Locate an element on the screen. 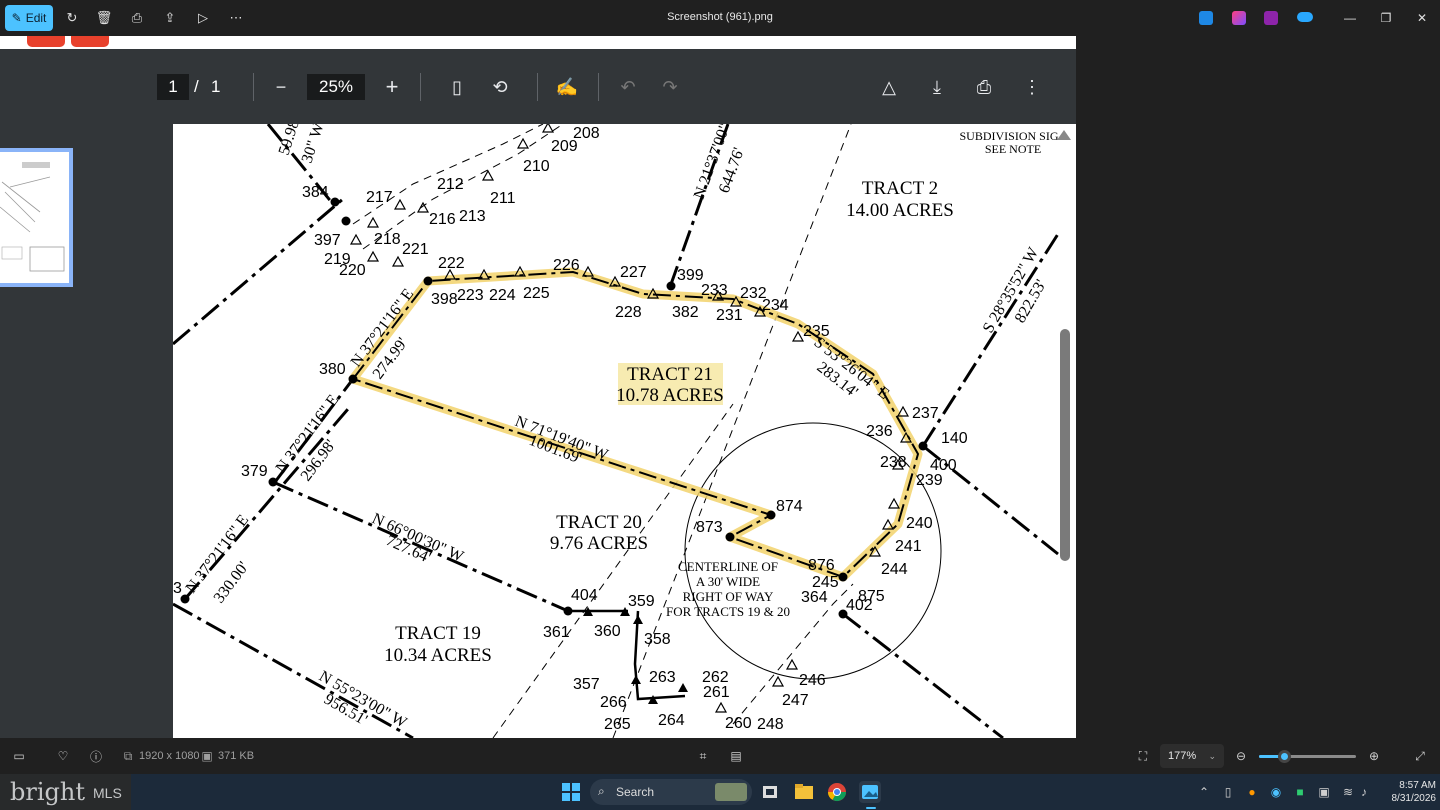 The image size is (1440, 810). point-label: 212 is located at coordinates (450, 184).